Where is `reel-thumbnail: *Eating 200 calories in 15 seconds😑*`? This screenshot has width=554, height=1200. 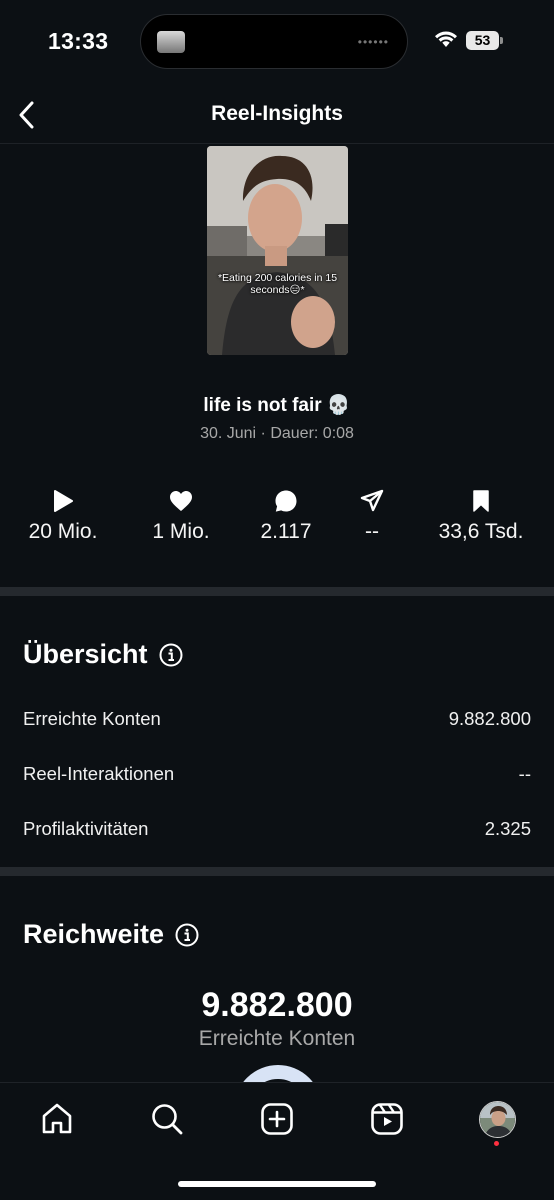
reel-thumbnail: *Eating 200 calories in 15 seconds😑* is located at coordinates (277, 250).